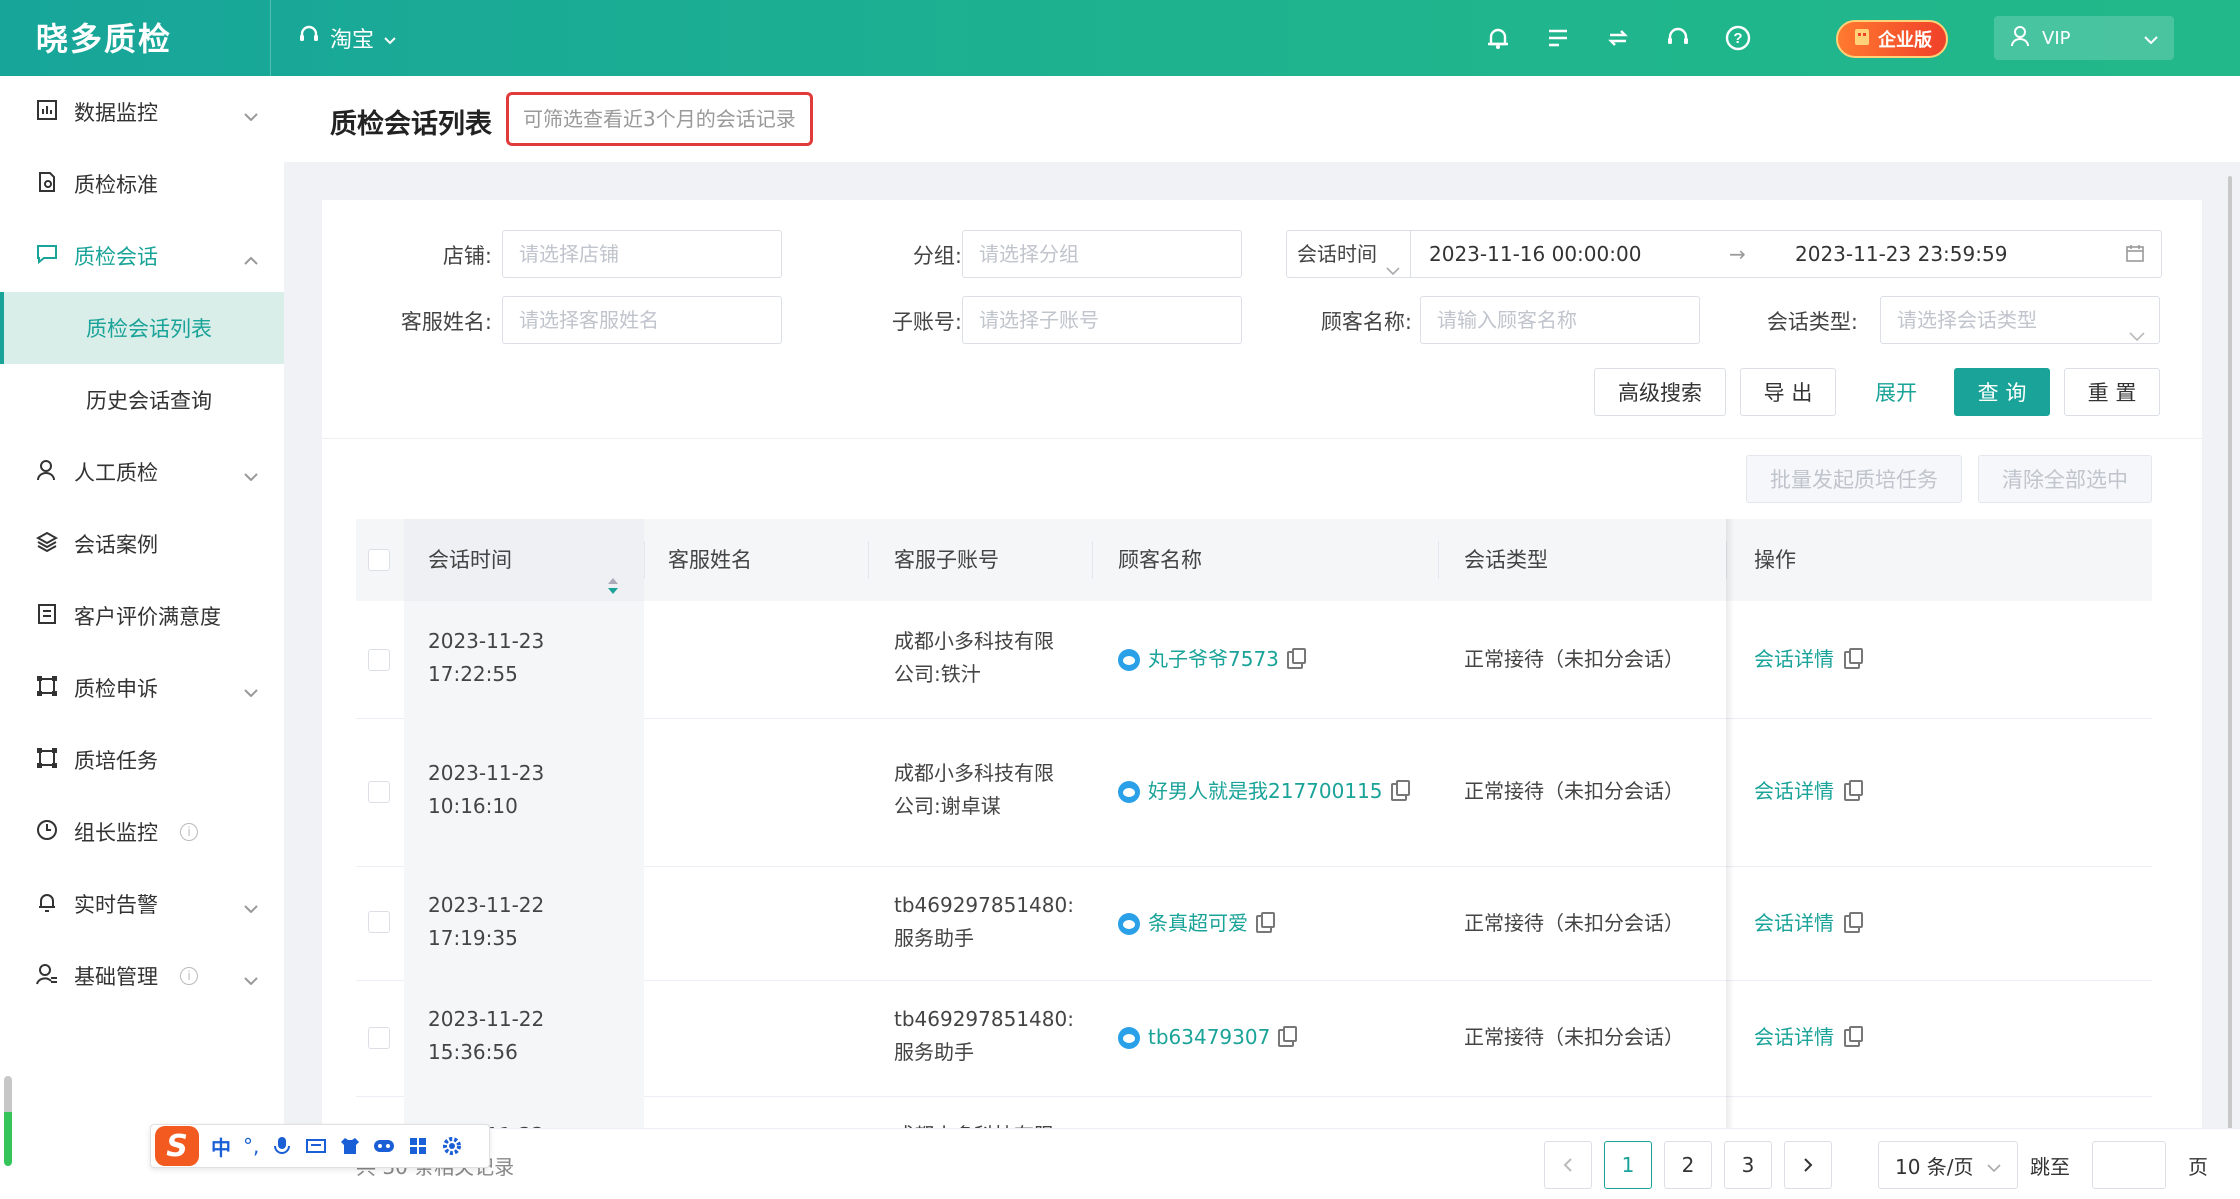 The image size is (2240, 1199). What do you see at coordinates (116, 977) in the screenshot?
I see `sidebar-item-label: 基础管理` at bounding box center [116, 977].